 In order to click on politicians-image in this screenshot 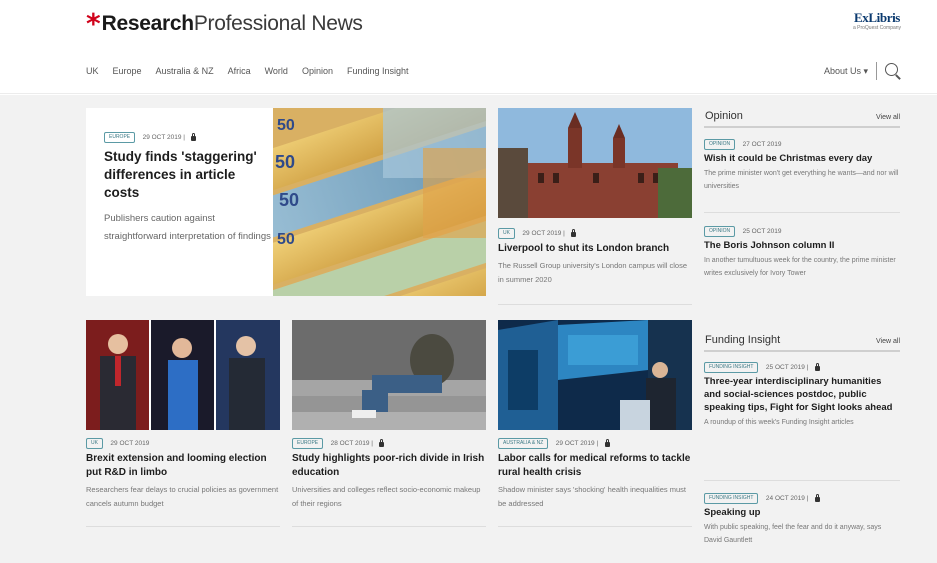, I will do `click(183, 375)`.